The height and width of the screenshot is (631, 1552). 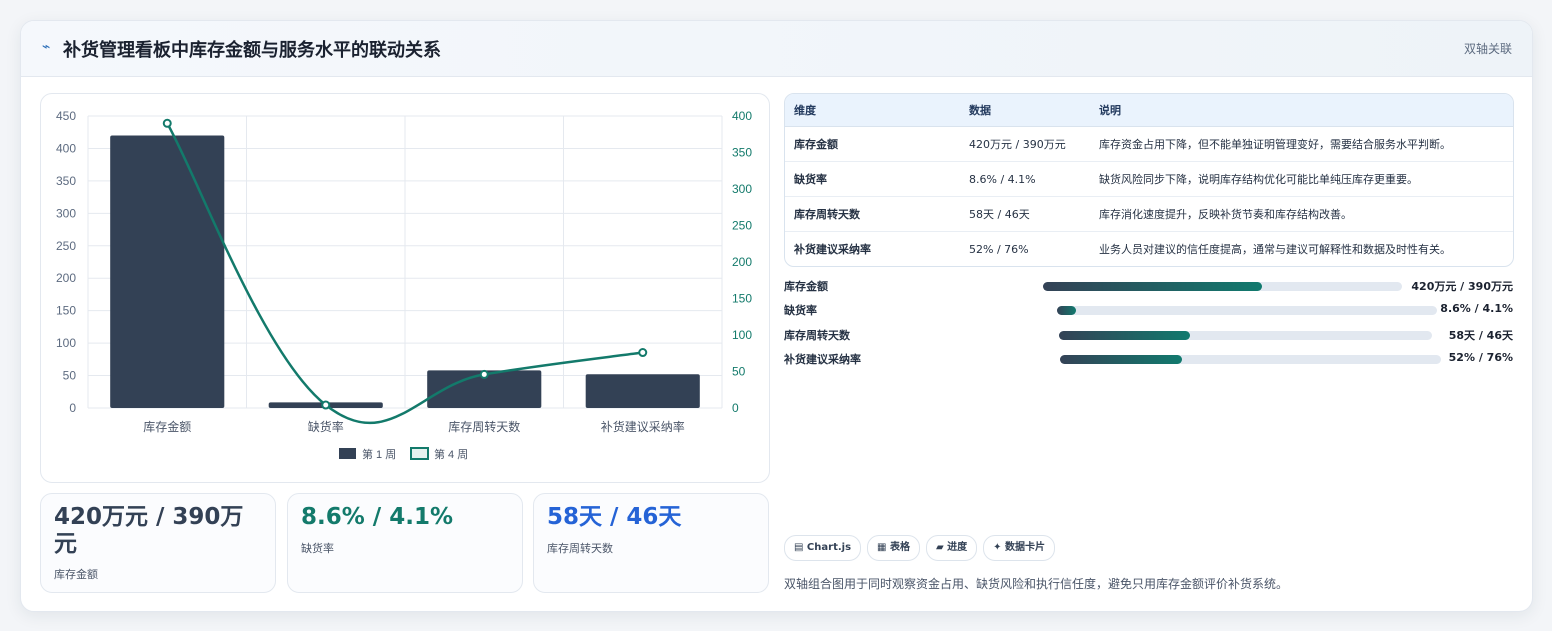 I want to click on table-cell: 420万元 / 390万元, so click(x=1025, y=144).